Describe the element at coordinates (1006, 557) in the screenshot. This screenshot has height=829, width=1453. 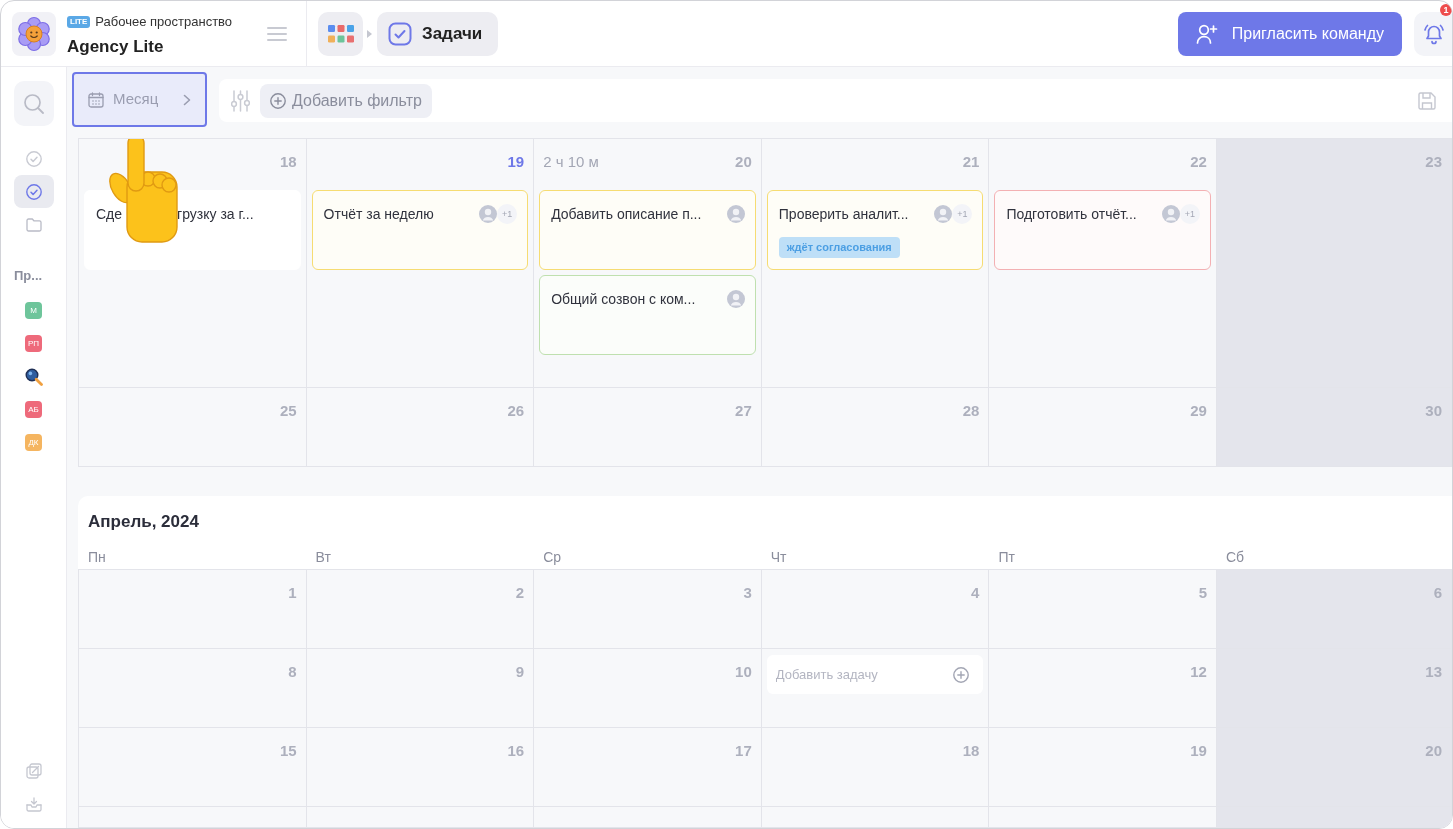
I see `weekday-label: Пт` at that location.